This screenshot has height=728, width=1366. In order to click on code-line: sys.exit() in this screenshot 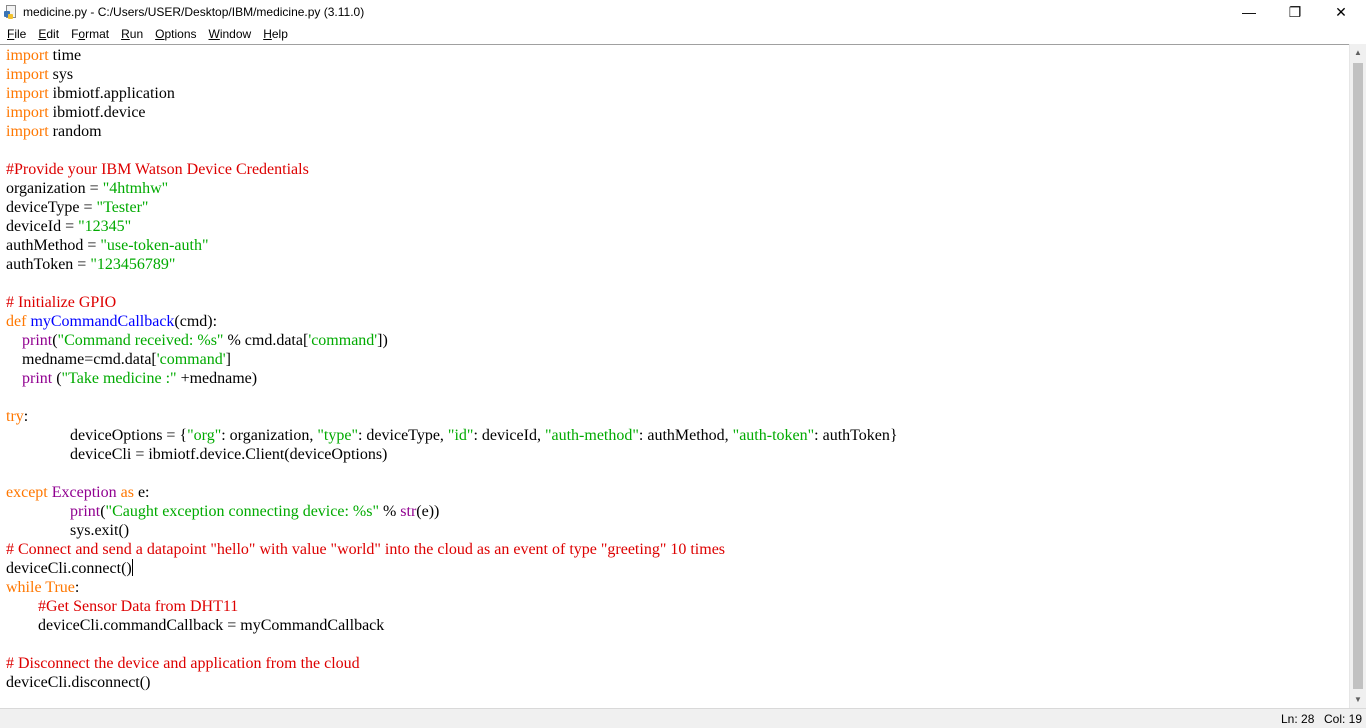, I will do `click(68, 530)`.